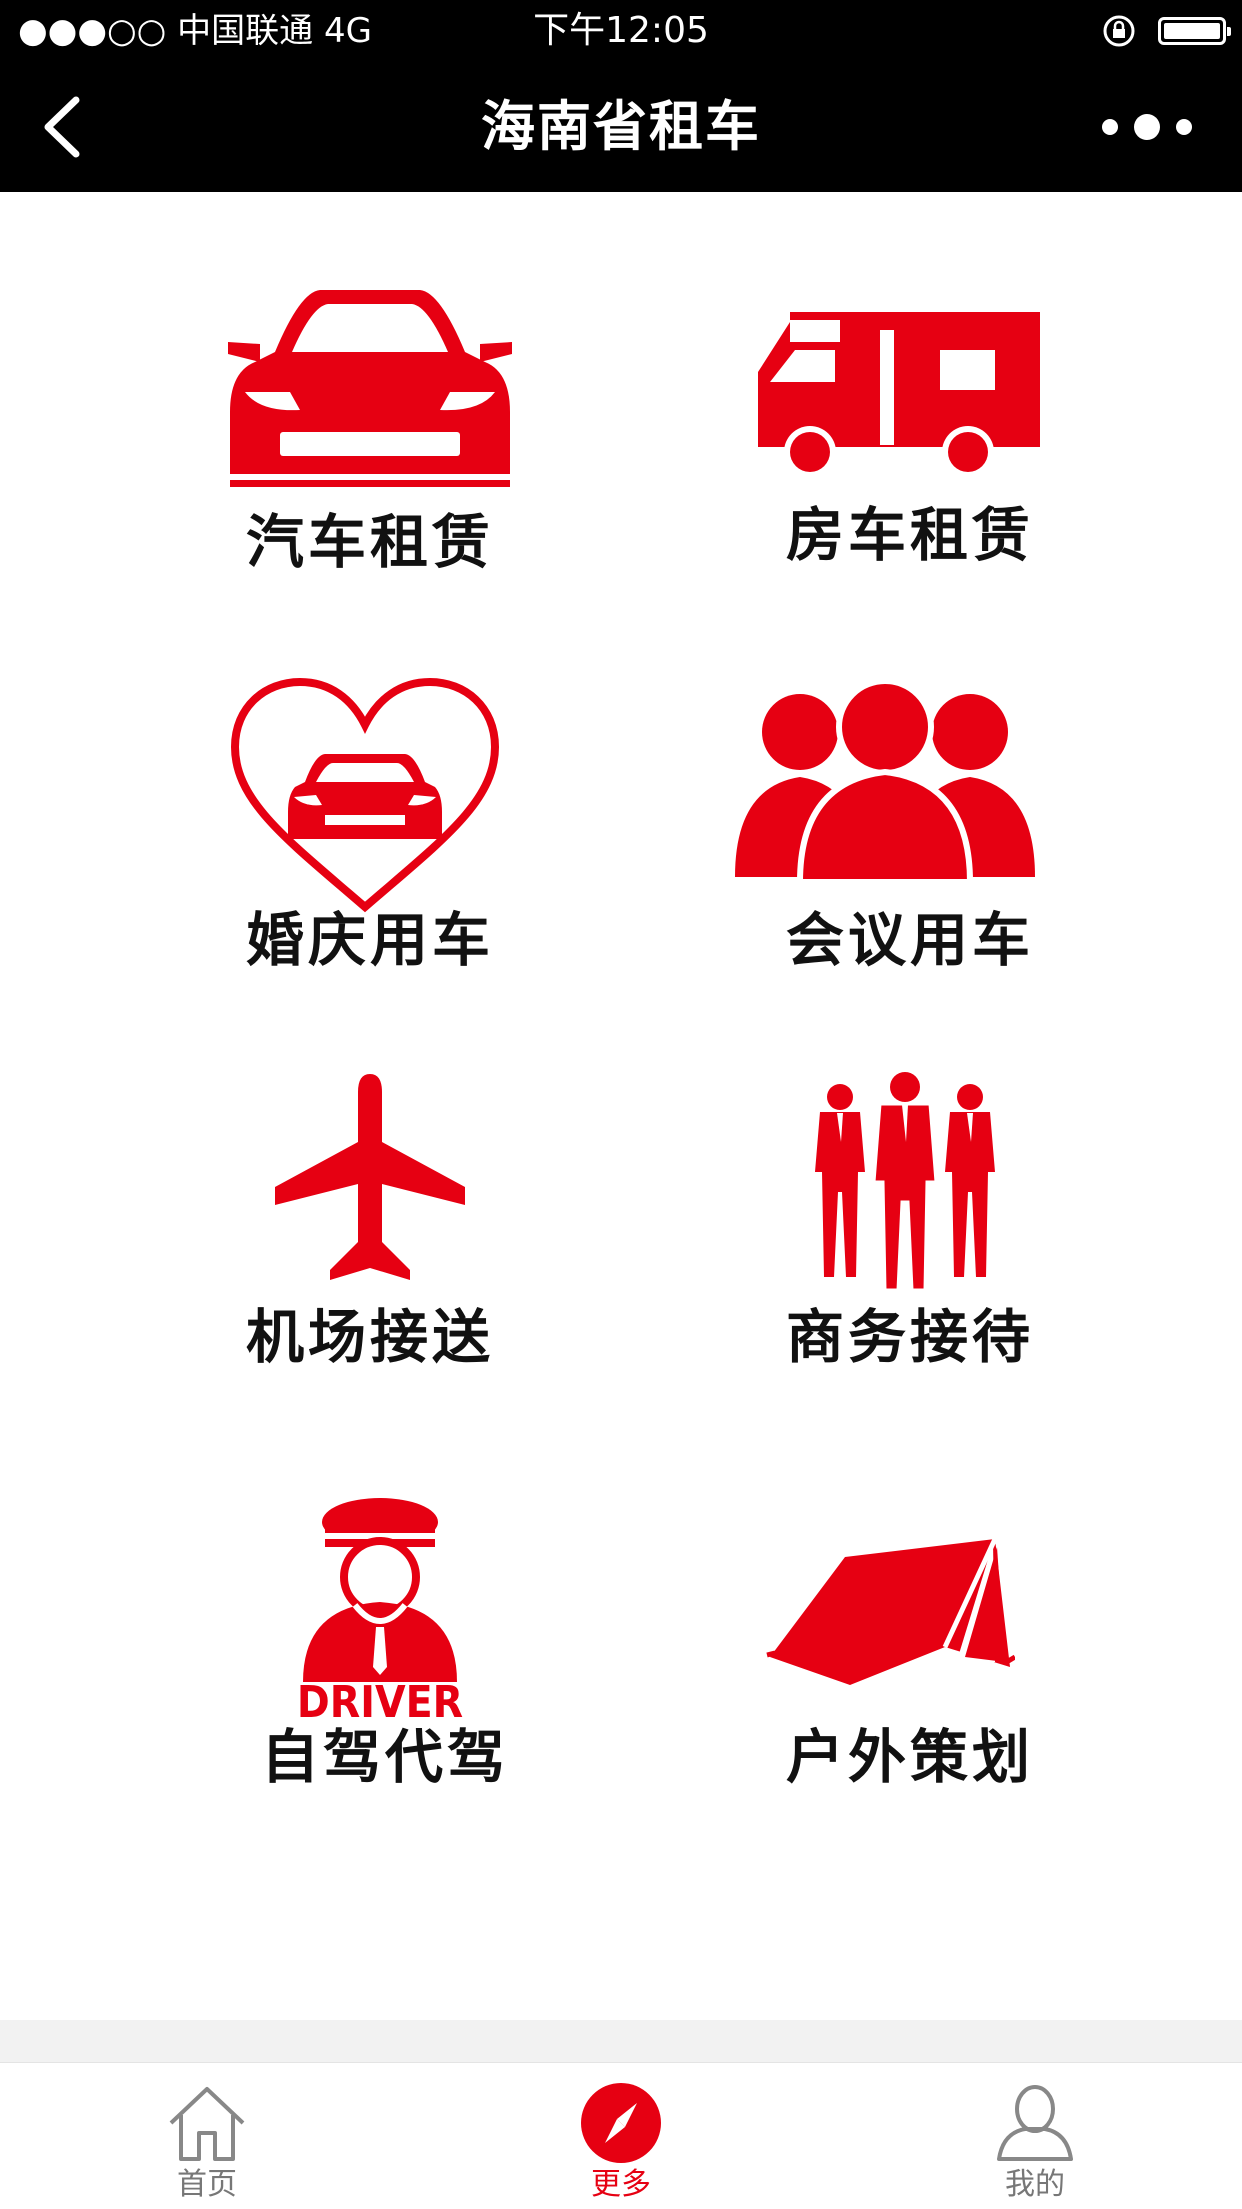 This screenshot has height=2209, width=1242. Describe the element at coordinates (384, 1757) in the screenshot. I see `service-label: 自驾代驾` at that location.